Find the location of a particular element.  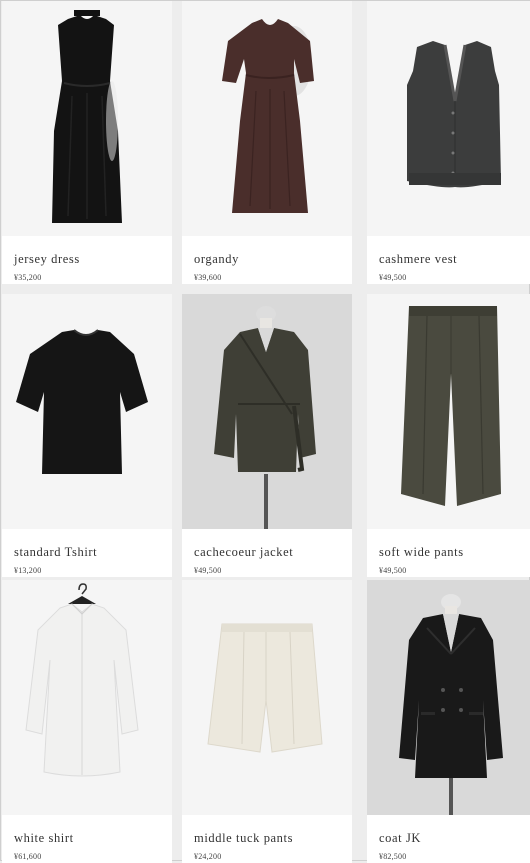

product-name: soft wide pants is located at coordinates (421, 552).